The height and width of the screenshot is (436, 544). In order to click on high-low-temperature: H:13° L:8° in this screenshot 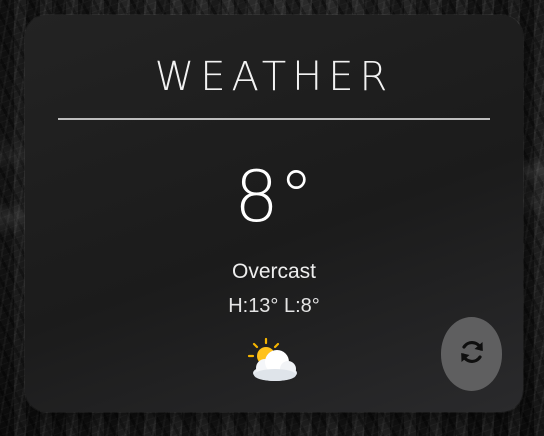, I will do `click(274, 306)`.